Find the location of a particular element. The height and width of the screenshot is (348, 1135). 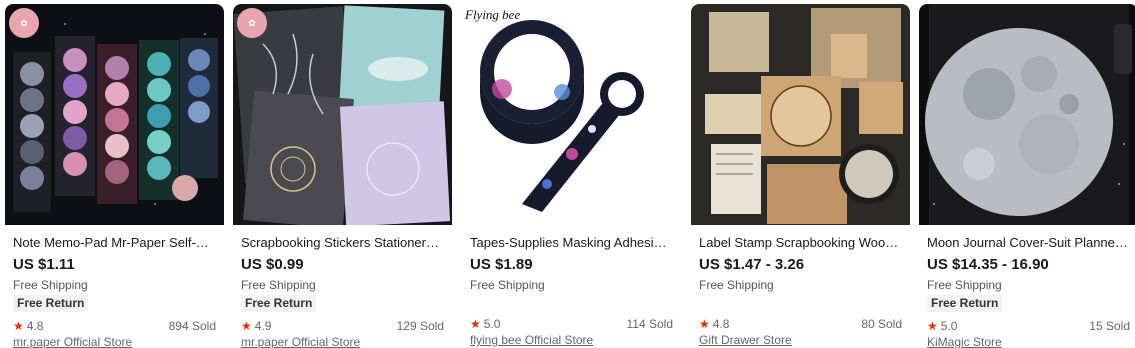

rating-value: 4.9 is located at coordinates (263, 326).